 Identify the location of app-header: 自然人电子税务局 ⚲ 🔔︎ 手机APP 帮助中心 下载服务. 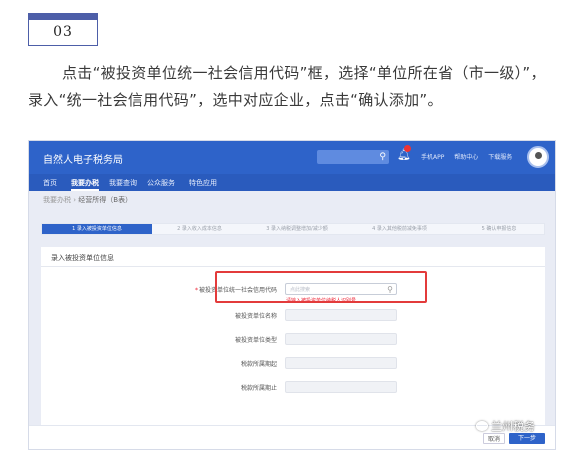
(292, 157).